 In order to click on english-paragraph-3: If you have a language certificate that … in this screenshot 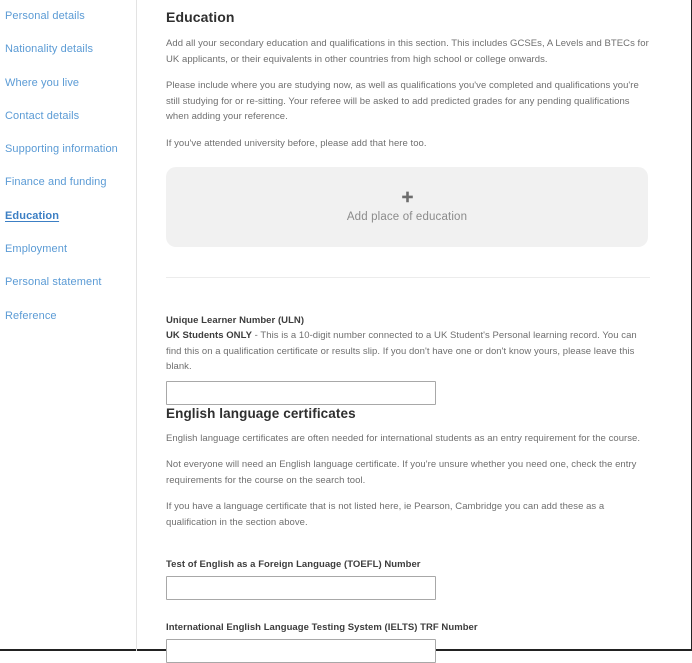, I will do `click(385, 514)`.